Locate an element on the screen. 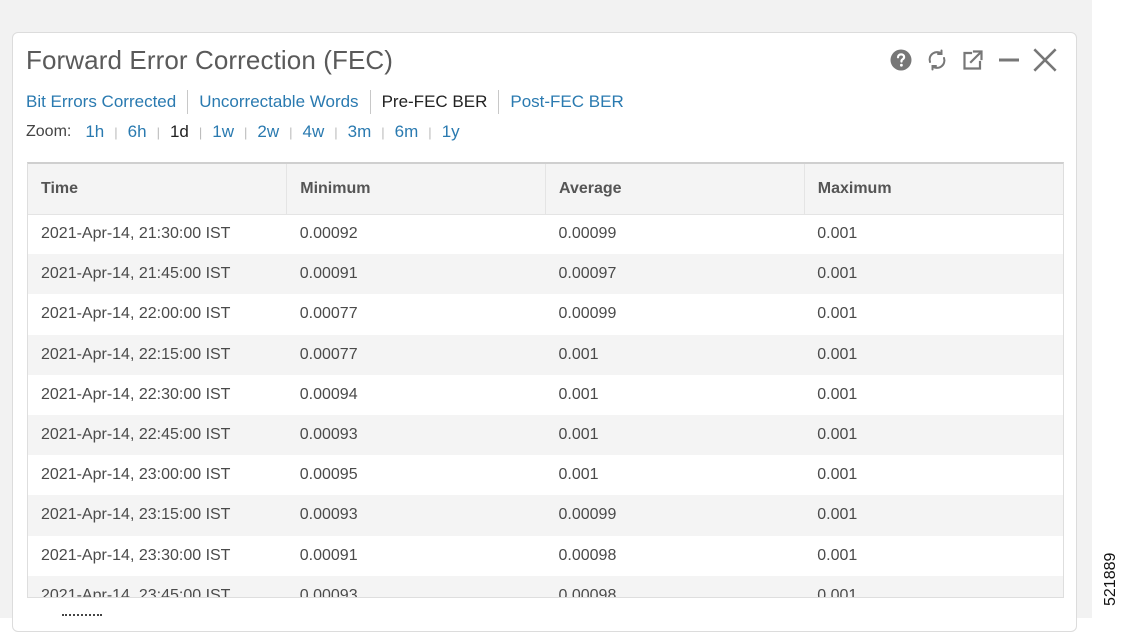 The height and width of the screenshot is (632, 1123). zoom-option-4w: 4w is located at coordinates (314, 132).